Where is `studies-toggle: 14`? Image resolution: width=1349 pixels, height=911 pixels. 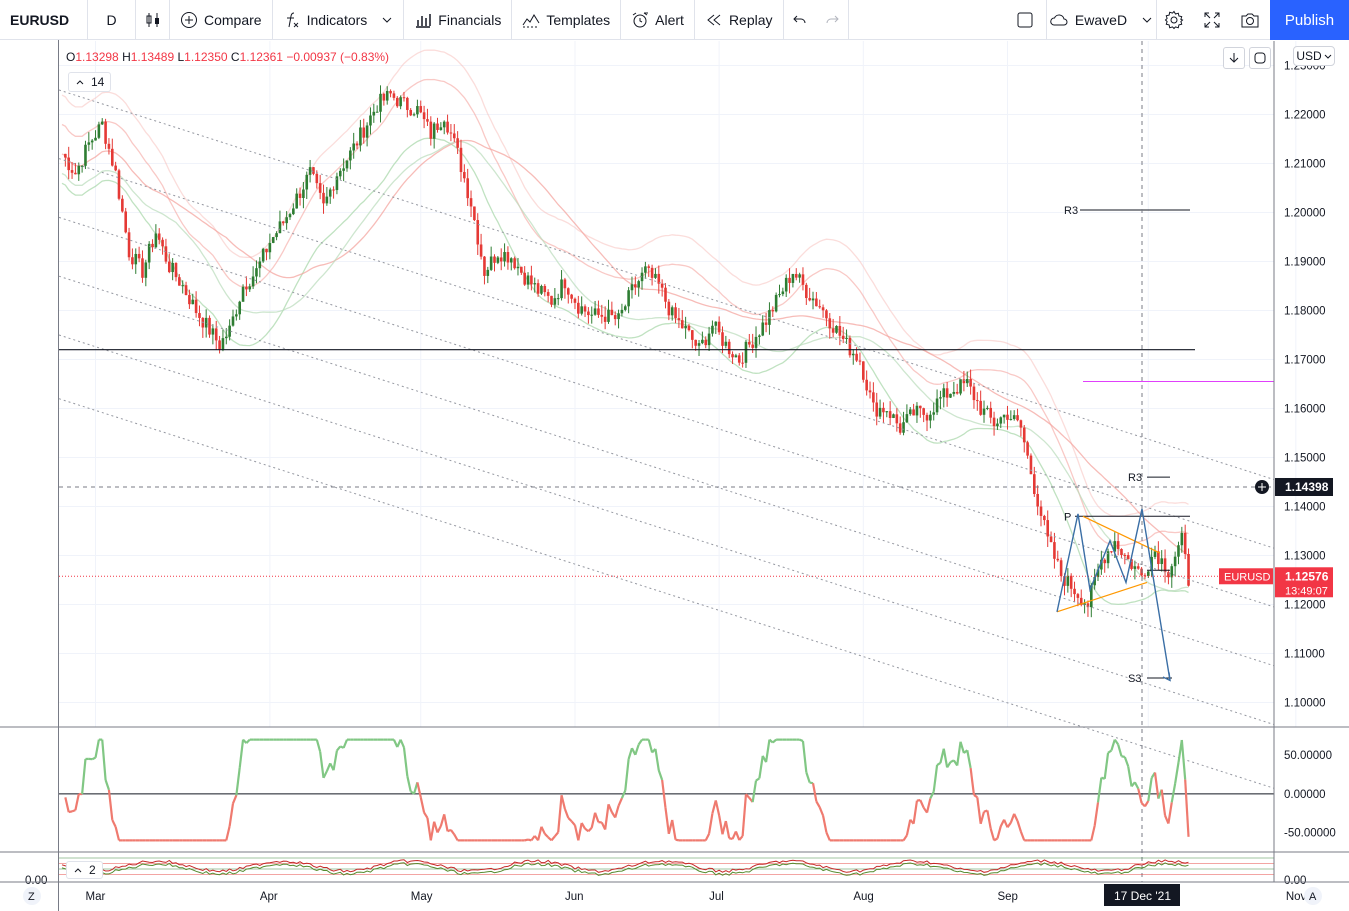 studies-toggle: 14 is located at coordinates (90, 82).